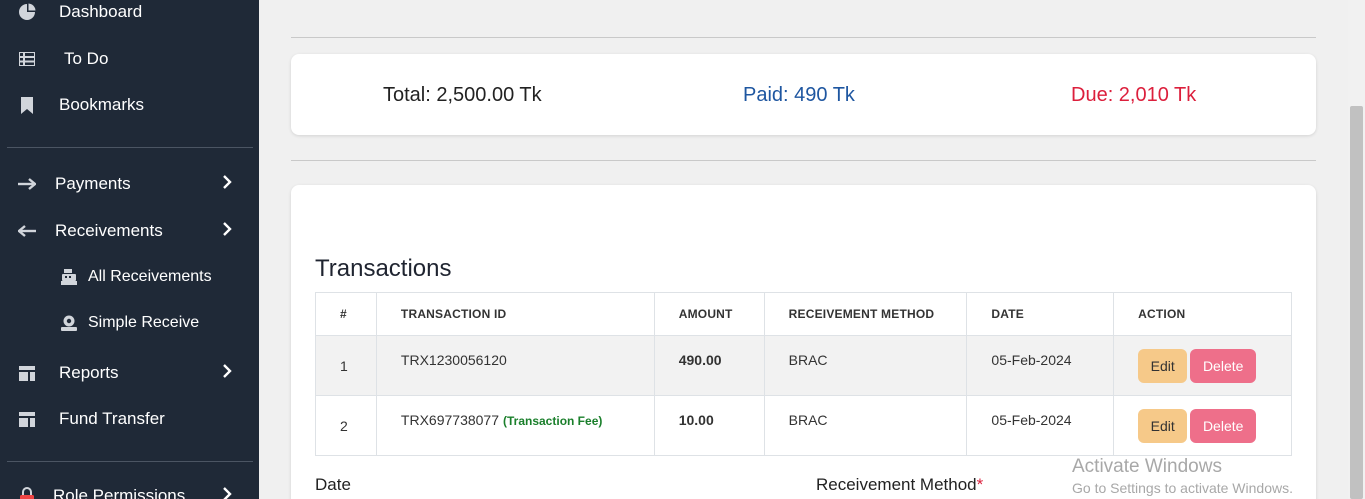 The image size is (1365, 499). What do you see at coordinates (515, 365) in the screenshot?
I see `transaction-id-cell: TRX1230056120` at bounding box center [515, 365].